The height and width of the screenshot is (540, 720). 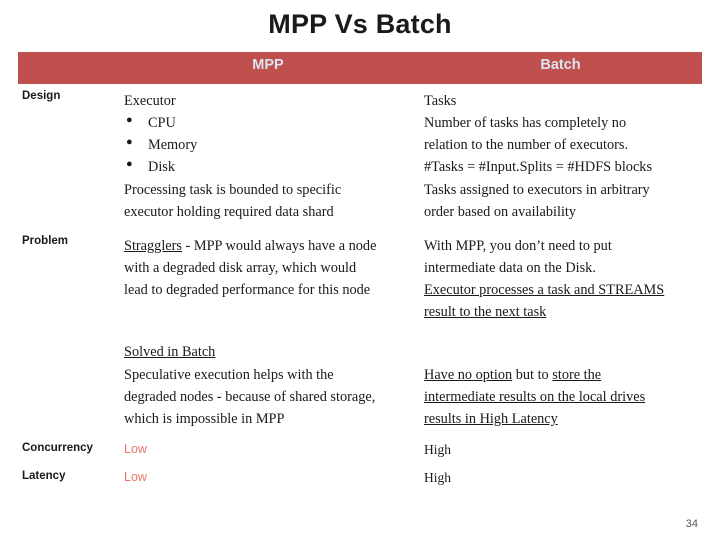 I want to click on problem-batch-line6: intermediate results on the local drives, so click(x=535, y=396).